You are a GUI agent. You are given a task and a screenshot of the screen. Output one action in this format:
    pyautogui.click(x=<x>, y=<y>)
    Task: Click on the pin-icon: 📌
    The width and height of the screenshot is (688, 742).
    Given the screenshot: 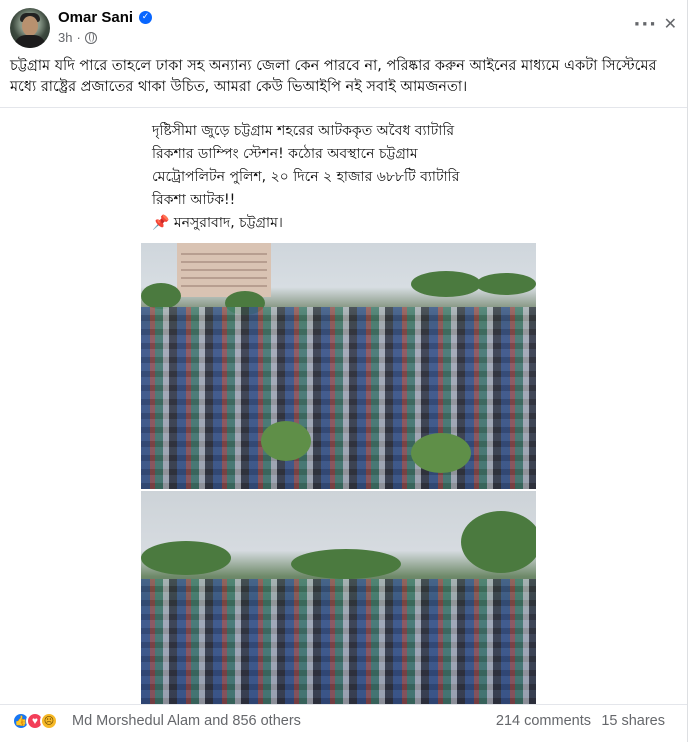 What is the action you would take?
    pyautogui.click(x=161, y=223)
    